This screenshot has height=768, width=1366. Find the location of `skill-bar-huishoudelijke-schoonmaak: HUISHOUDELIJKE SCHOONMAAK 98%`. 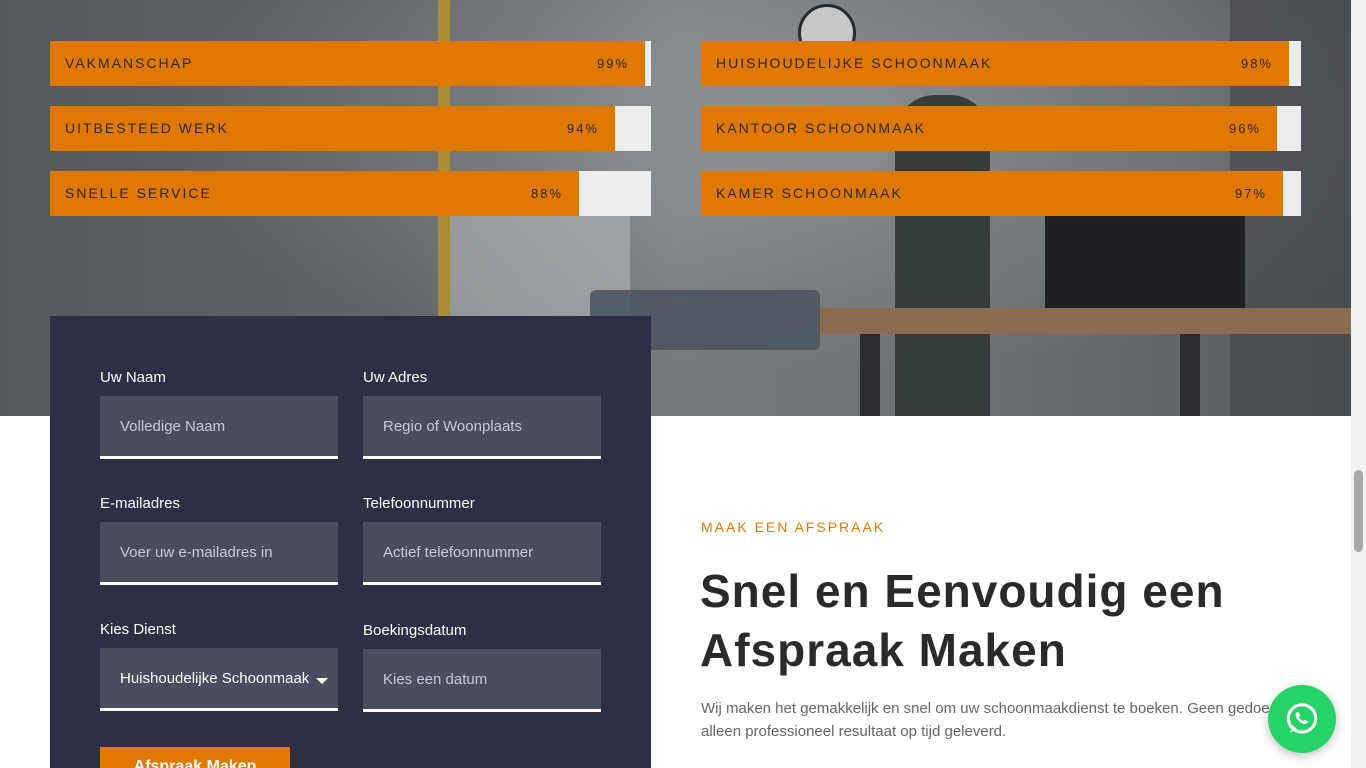

skill-bar-huishoudelijke-schoonmaak: HUISHOUDELIJKE SCHOONMAAK 98% is located at coordinates (1001, 63).